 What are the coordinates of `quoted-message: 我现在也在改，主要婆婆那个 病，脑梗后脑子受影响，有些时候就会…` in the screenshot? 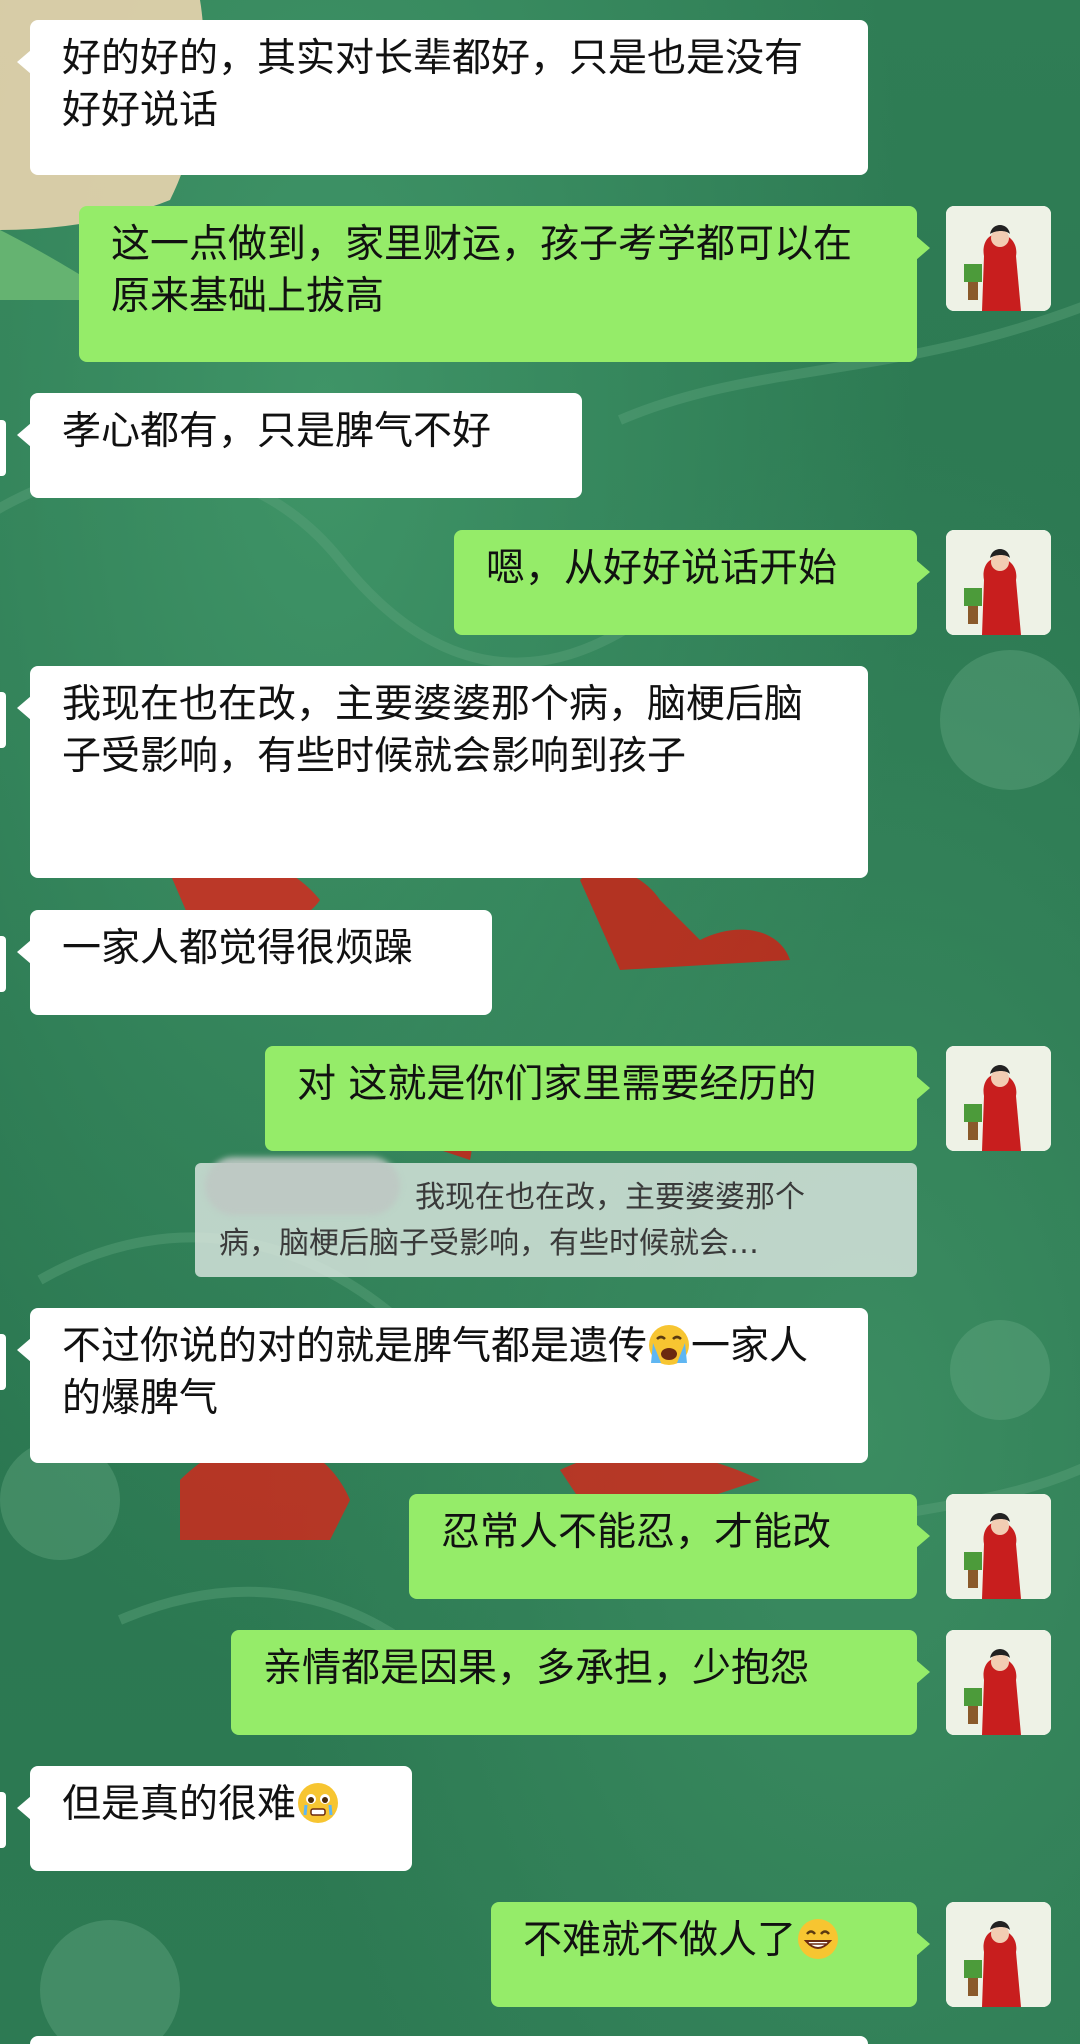 It's located at (556, 1217).